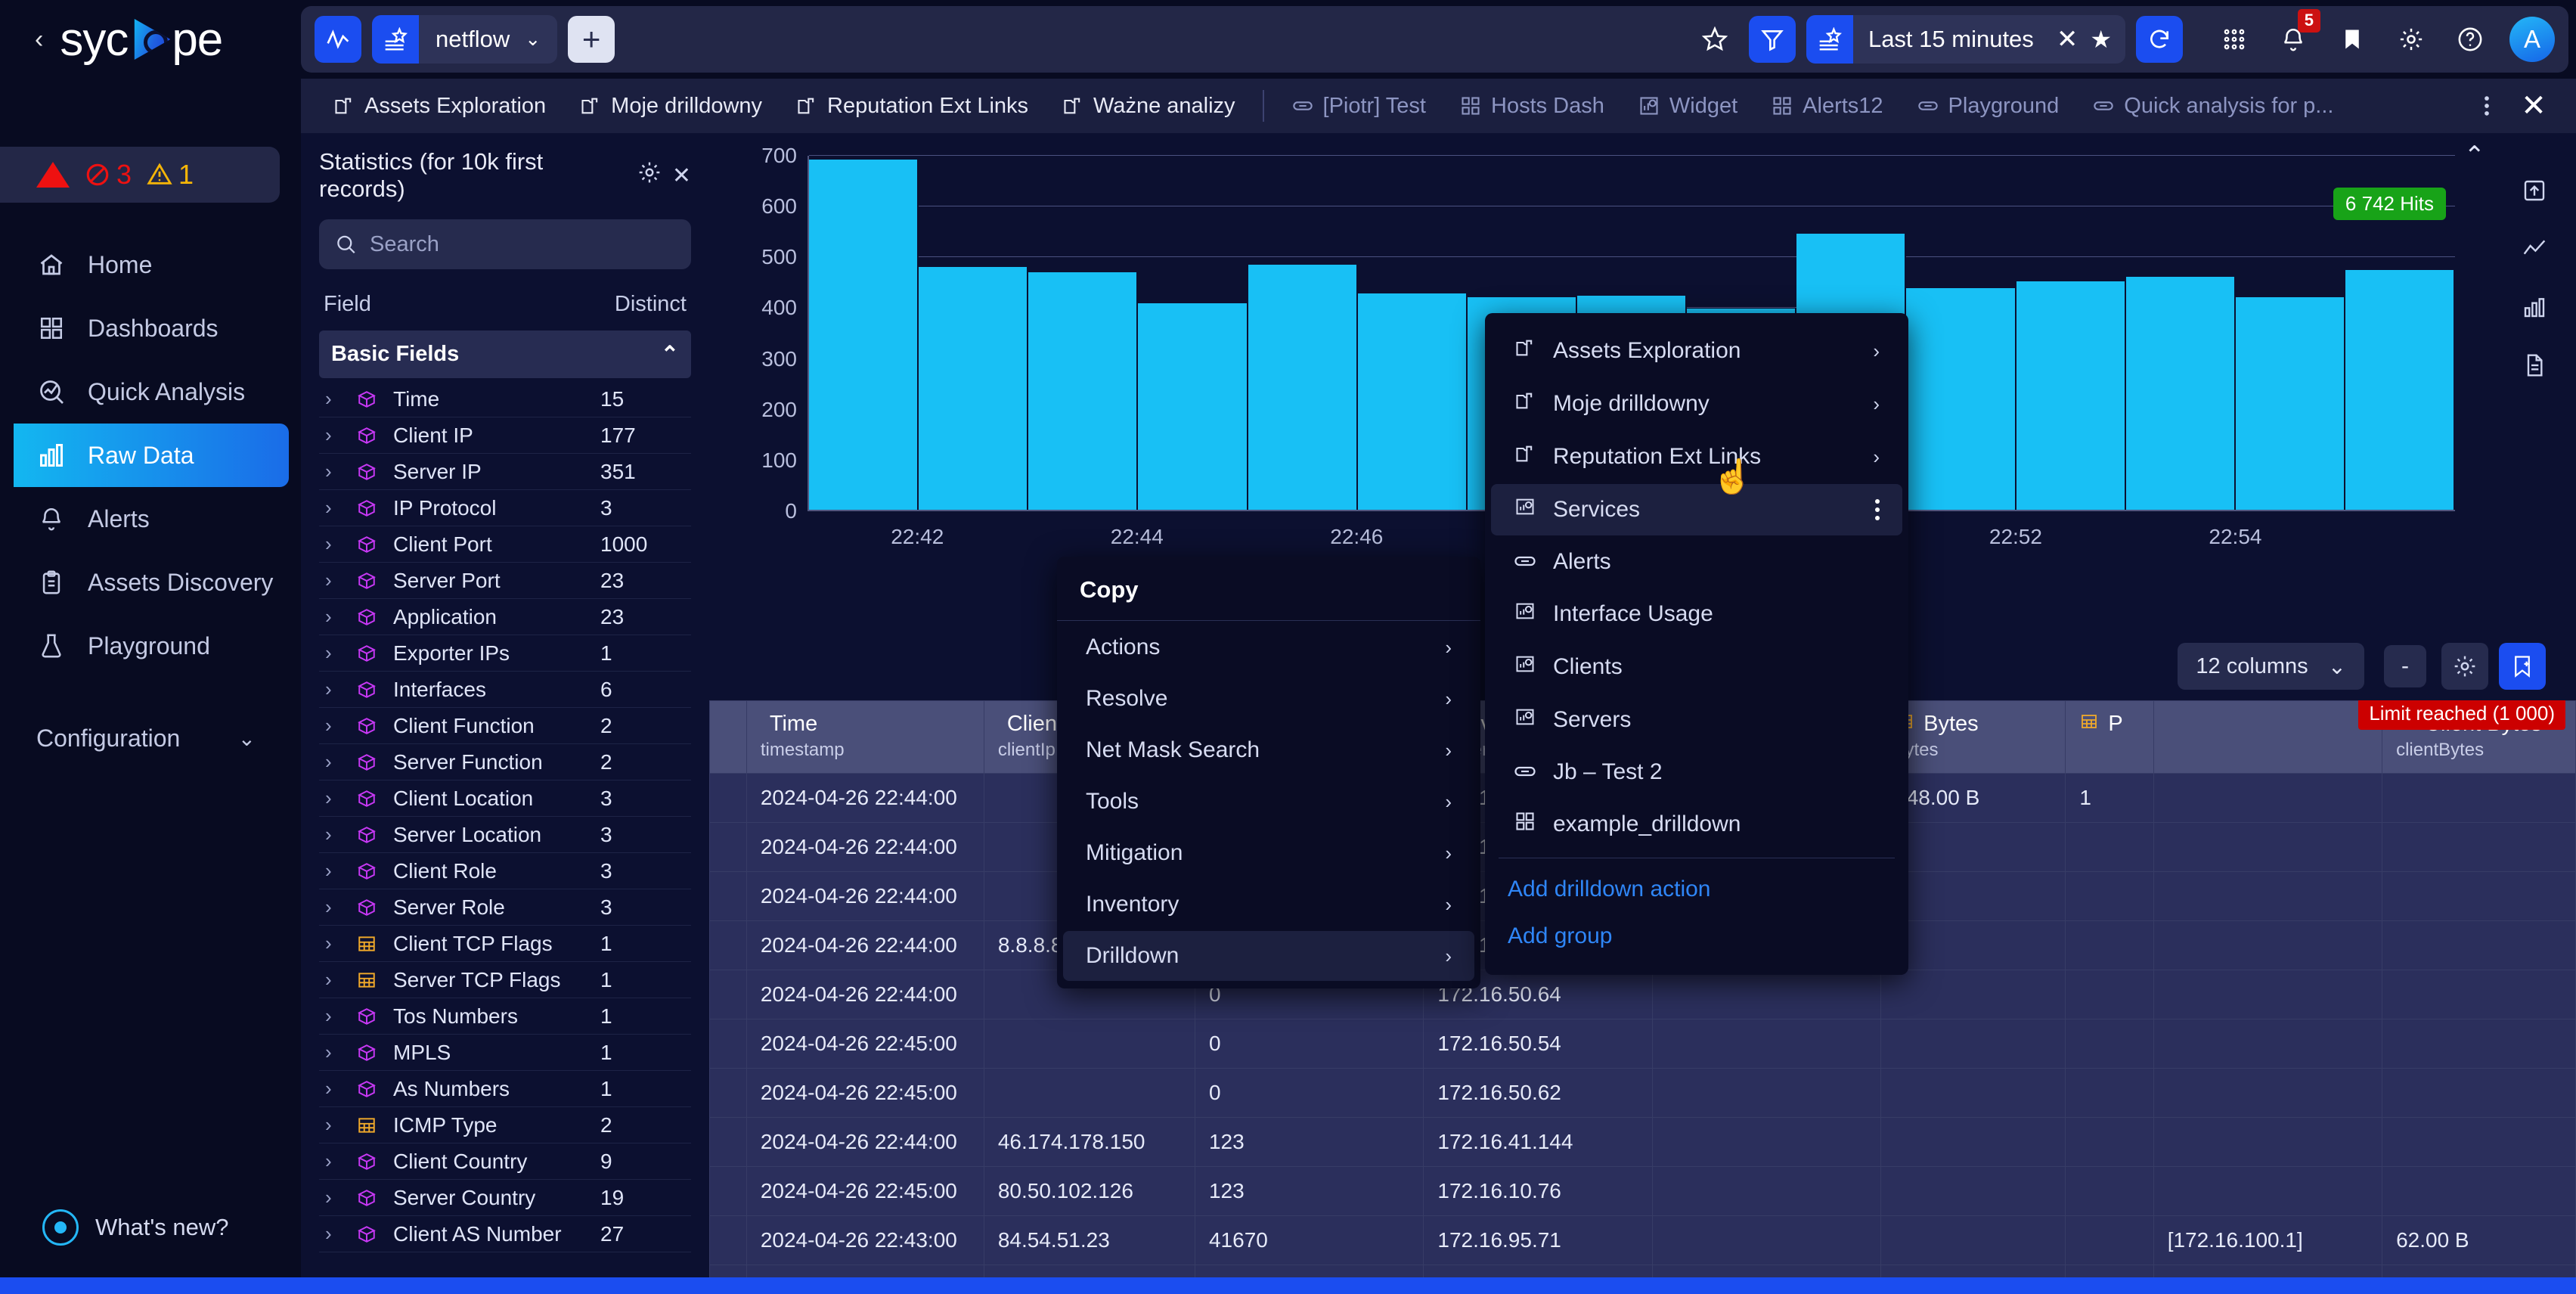  Describe the element at coordinates (2268, 1240) in the screenshot. I see `table-cell: [172.16.100.1]` at that location.